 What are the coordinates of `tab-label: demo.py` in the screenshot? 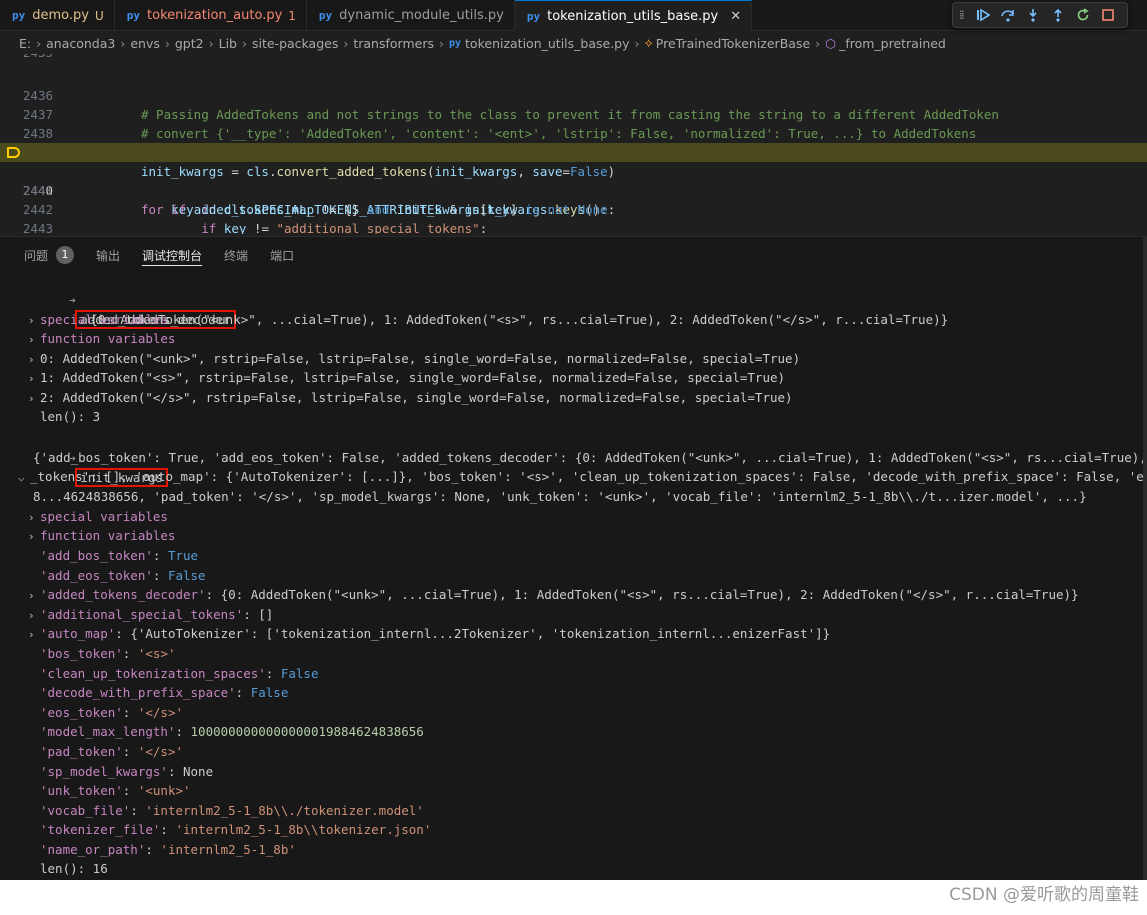 It's located at (60, 15).